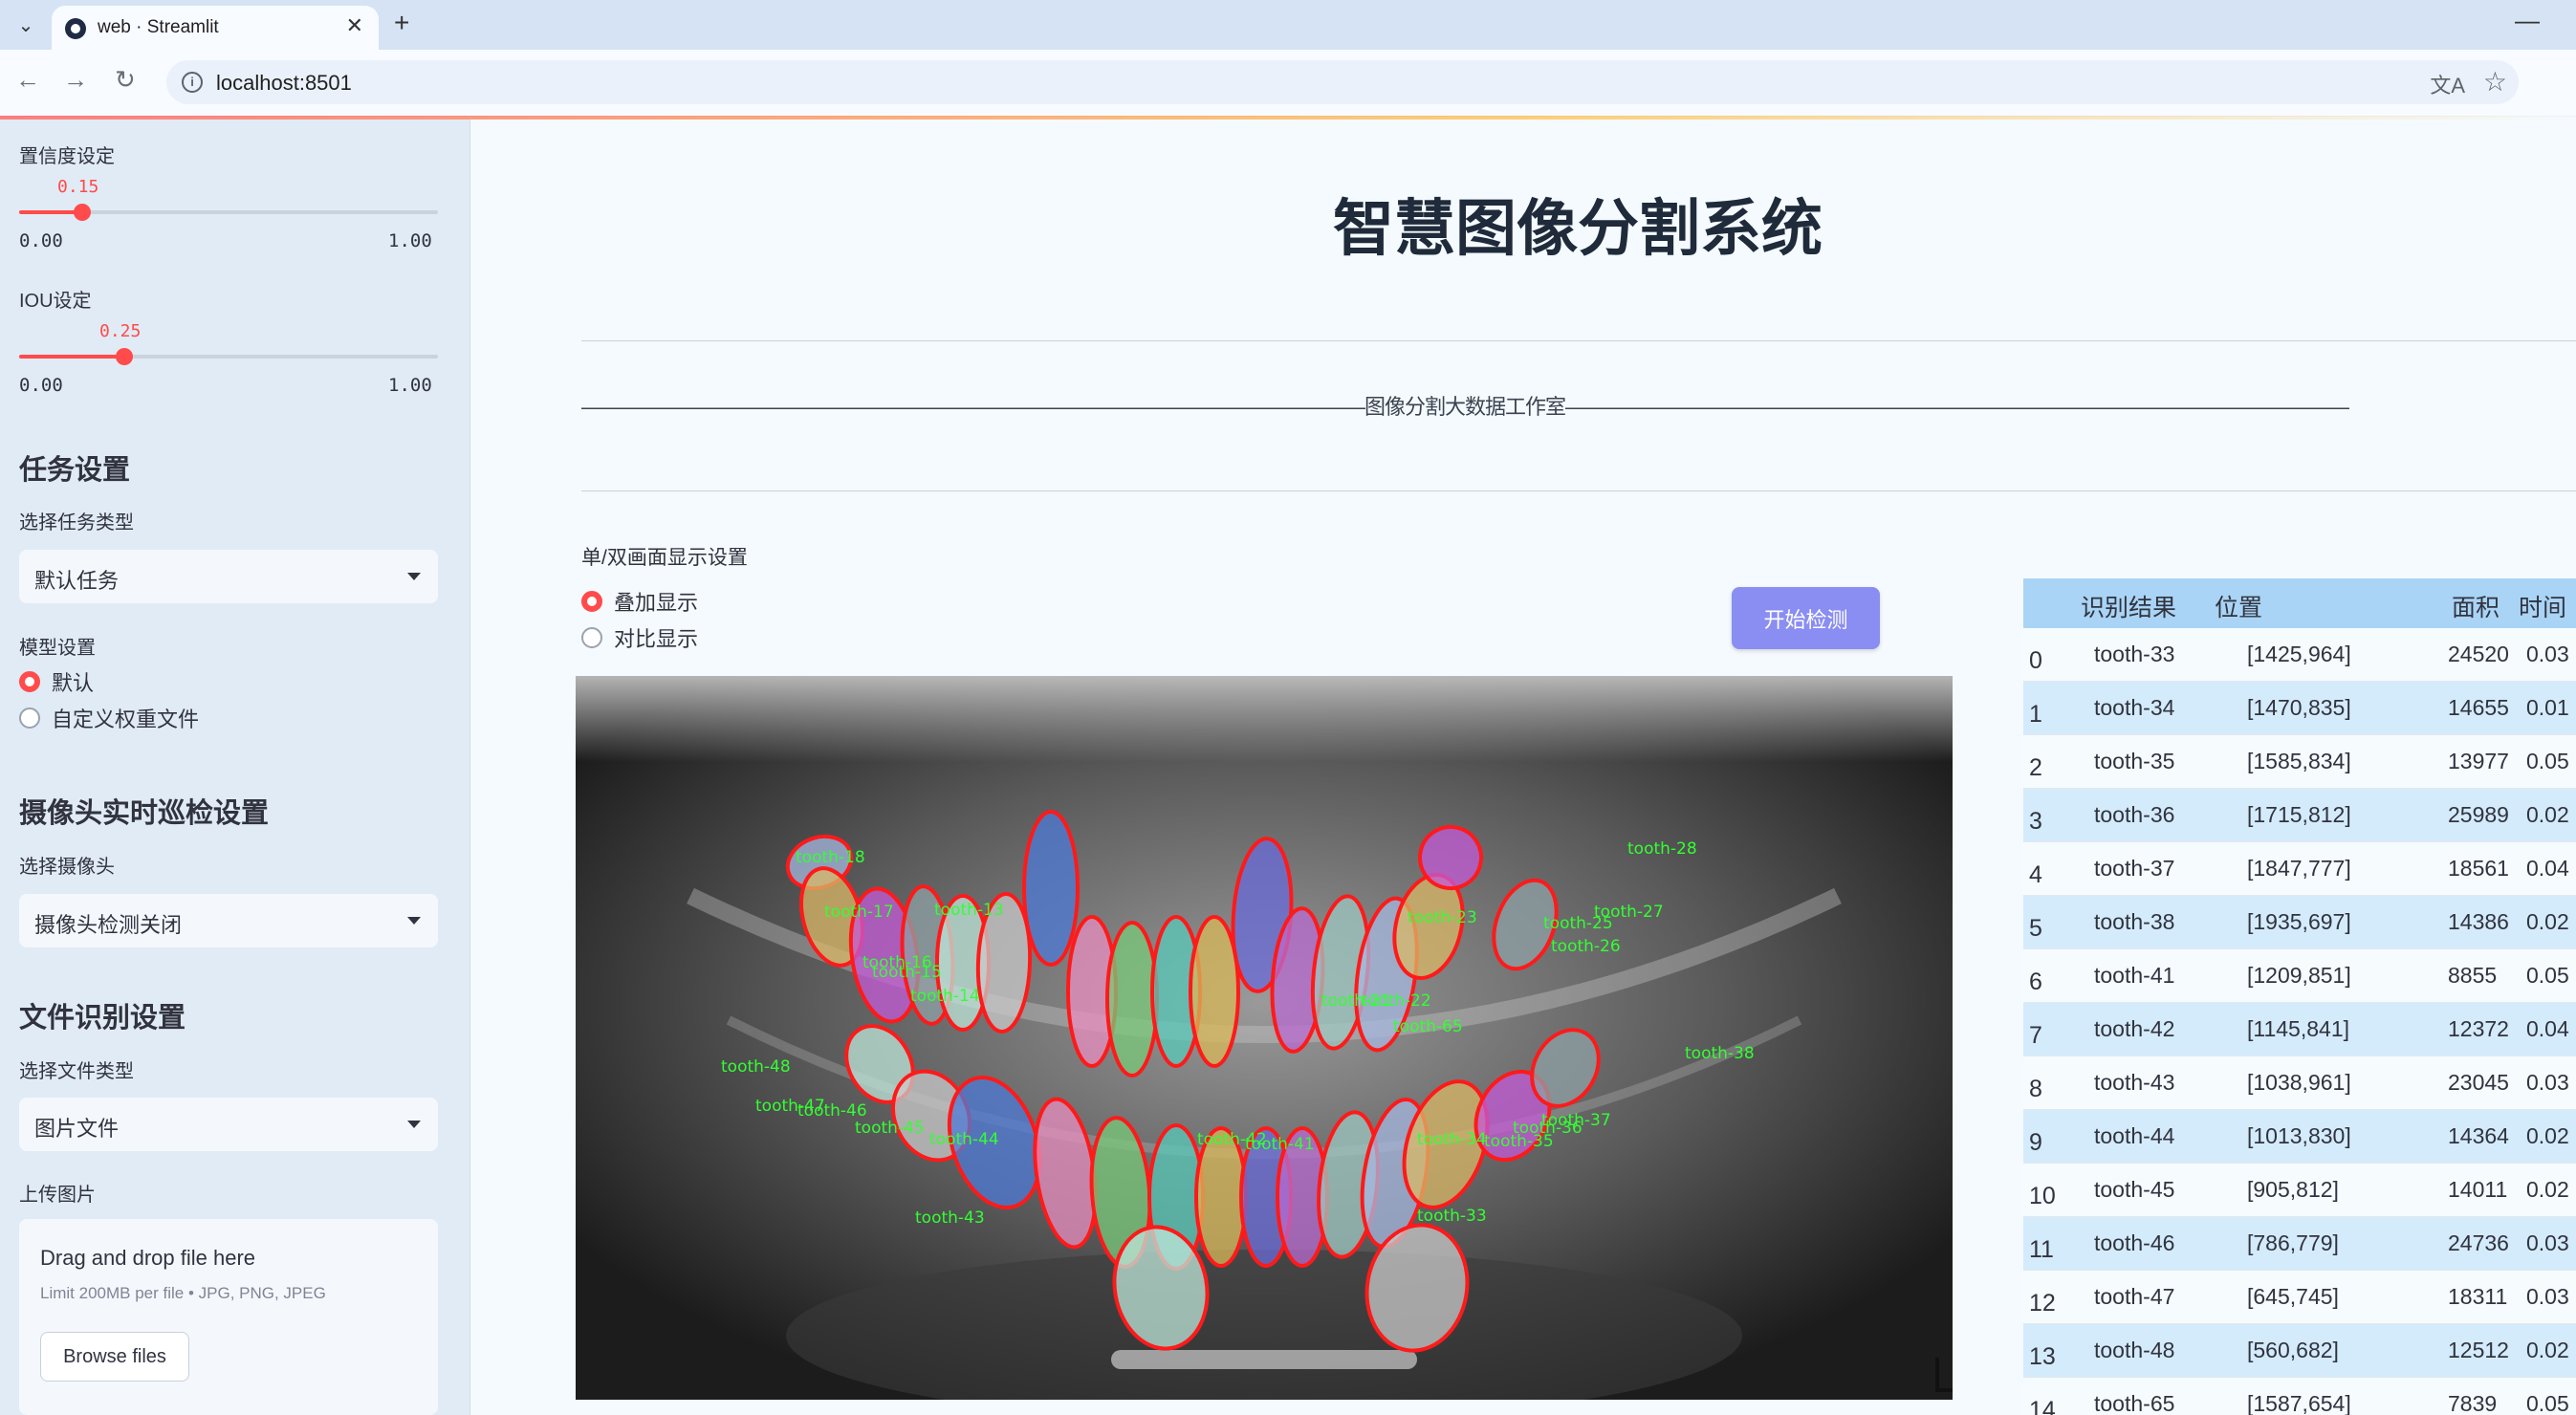  Describe the element at coordinates (2134, 1403) in the screenshot. I see `cell-result: tooth-65` at that location.